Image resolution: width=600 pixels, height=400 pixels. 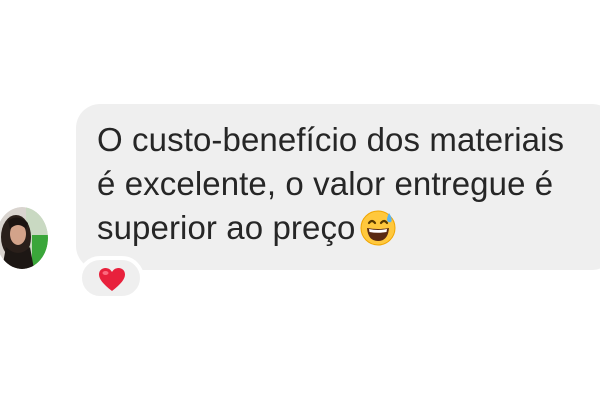 What do you see at coordinates (378, 233) in the screenshot?
I see `grinning-face-with-sweat-icon` at bounding box center [378, 233].